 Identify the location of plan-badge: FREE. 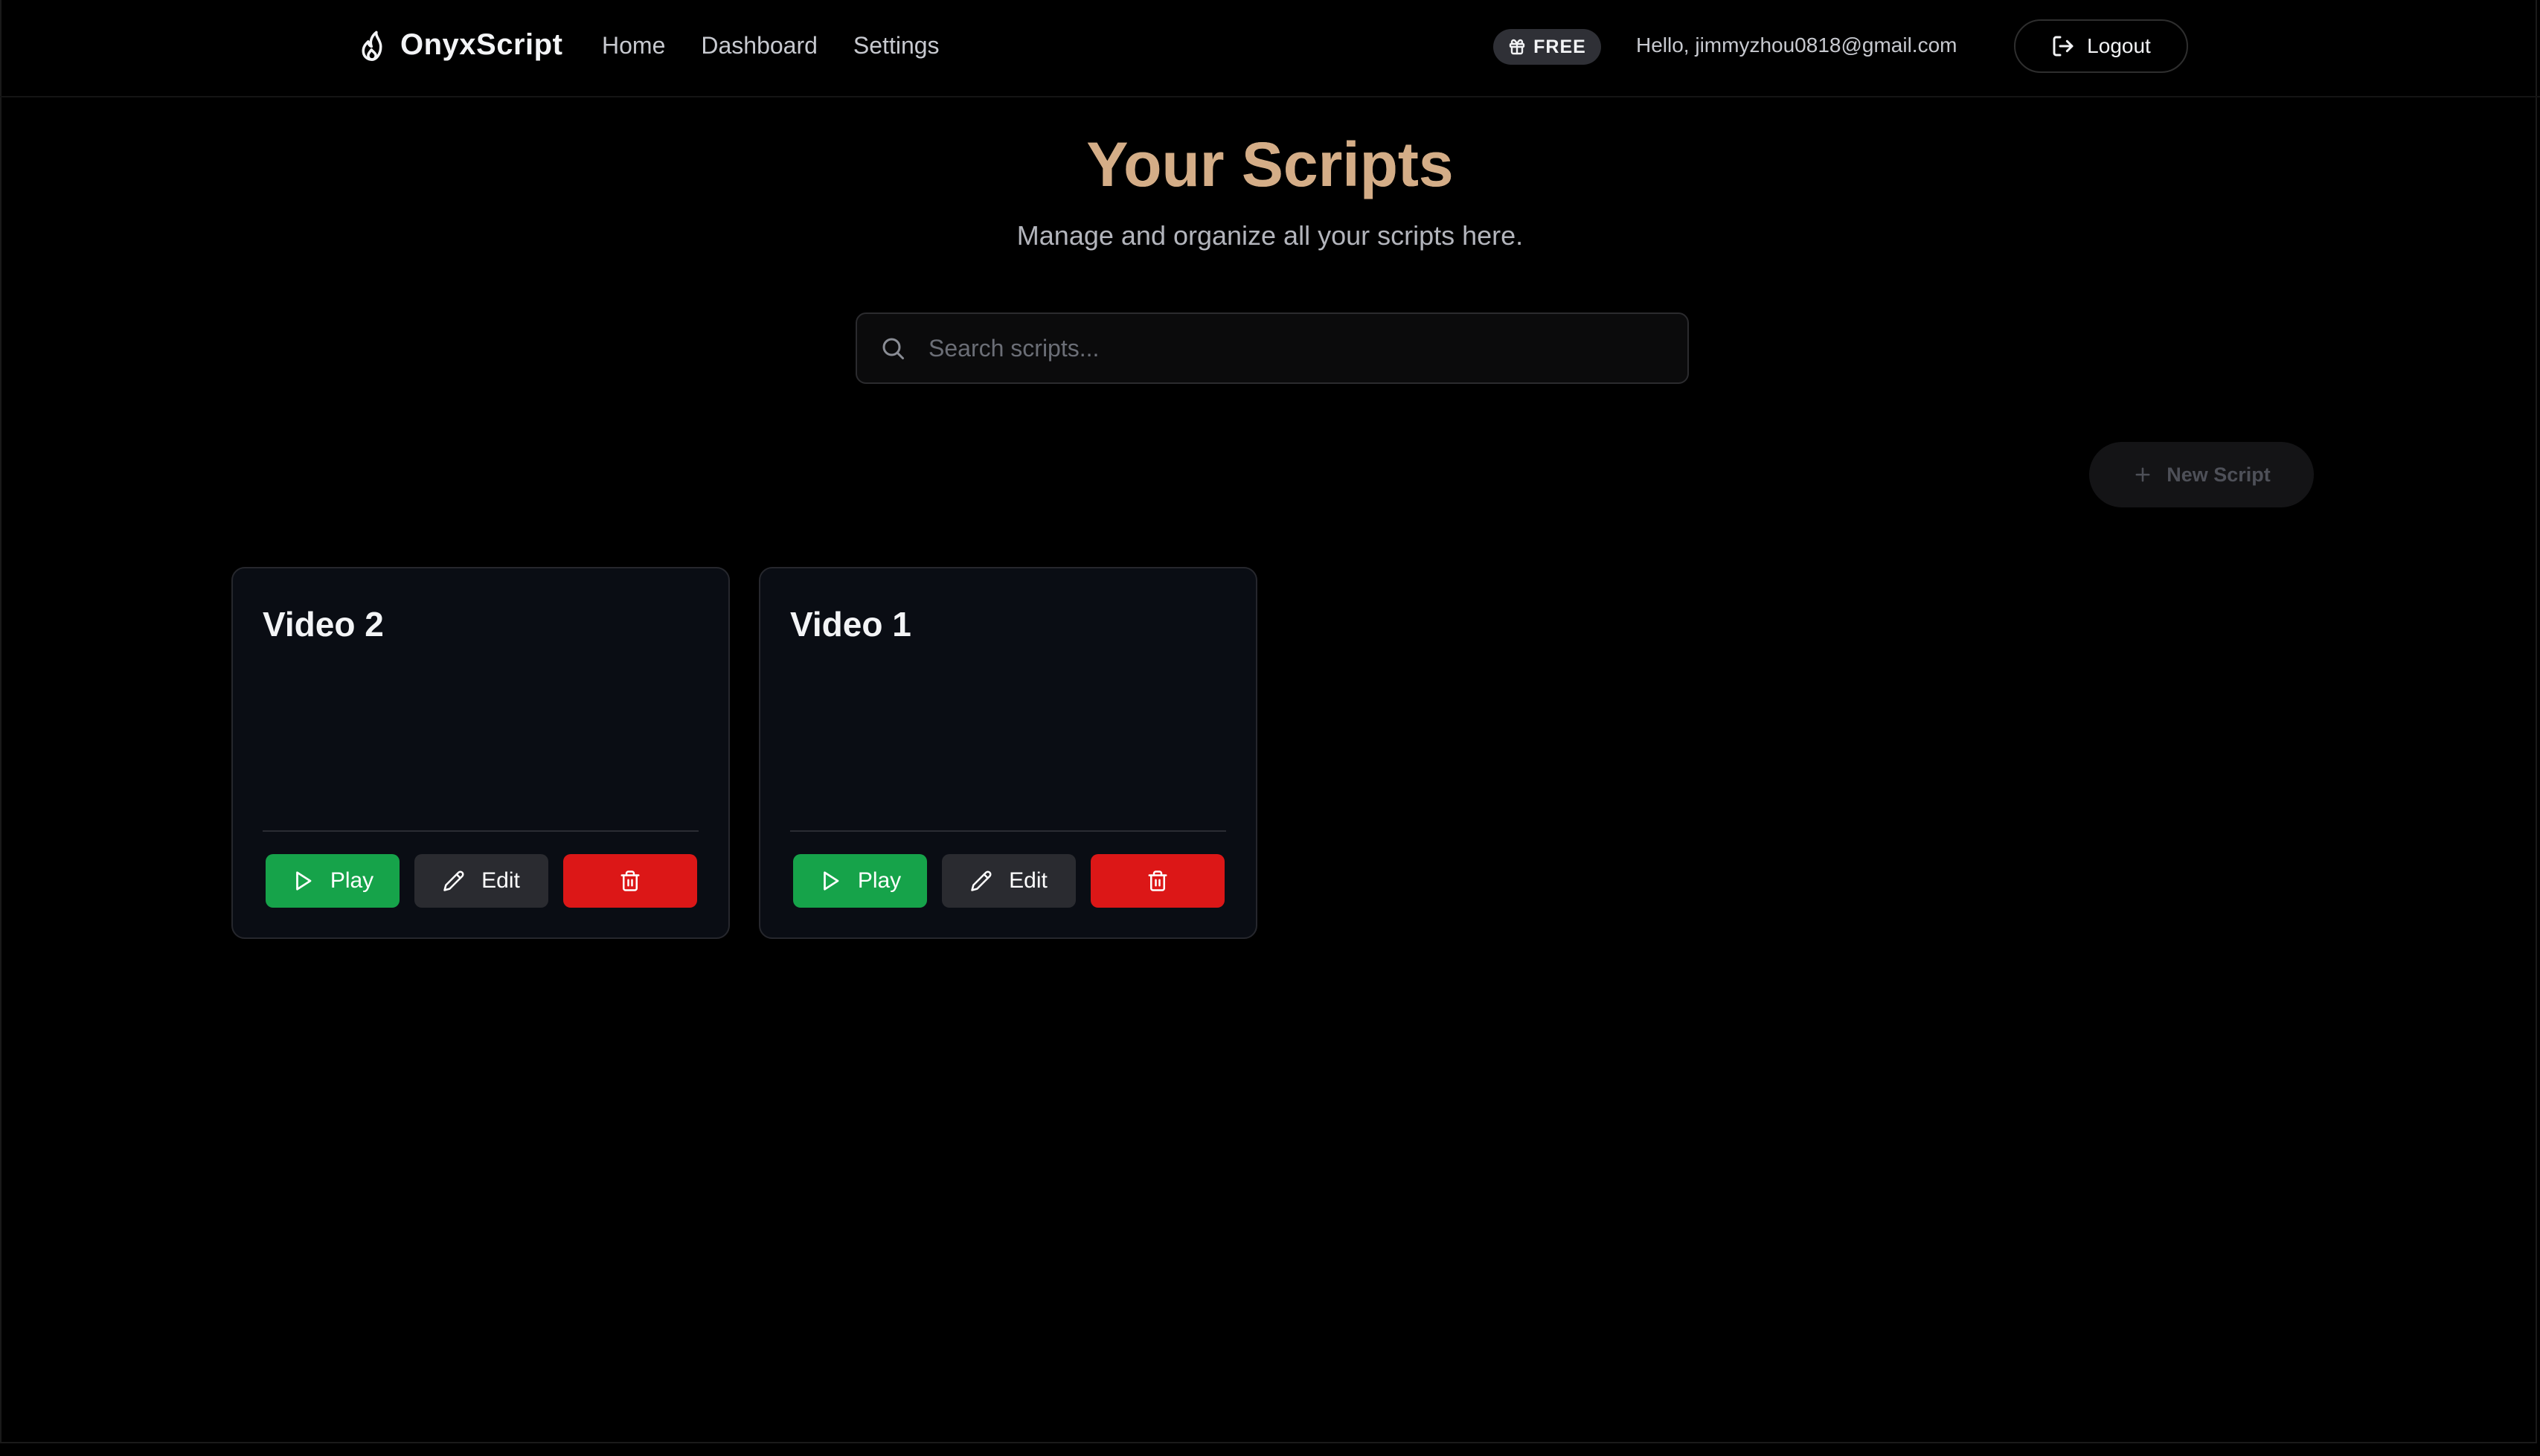
(1547, 47).